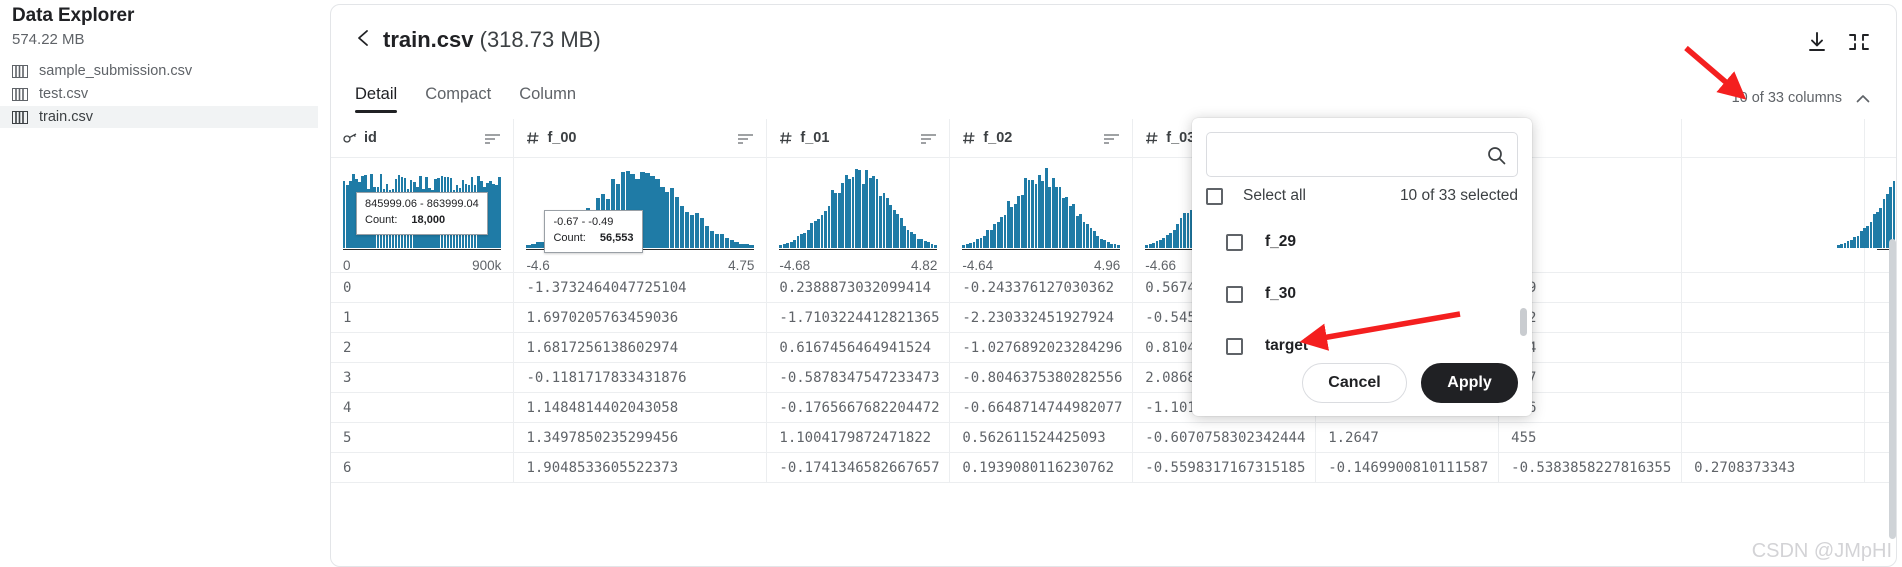  Describe the element at coordinates (364, 38) in the screenshot. I see `chevron-left-icon` at that location.